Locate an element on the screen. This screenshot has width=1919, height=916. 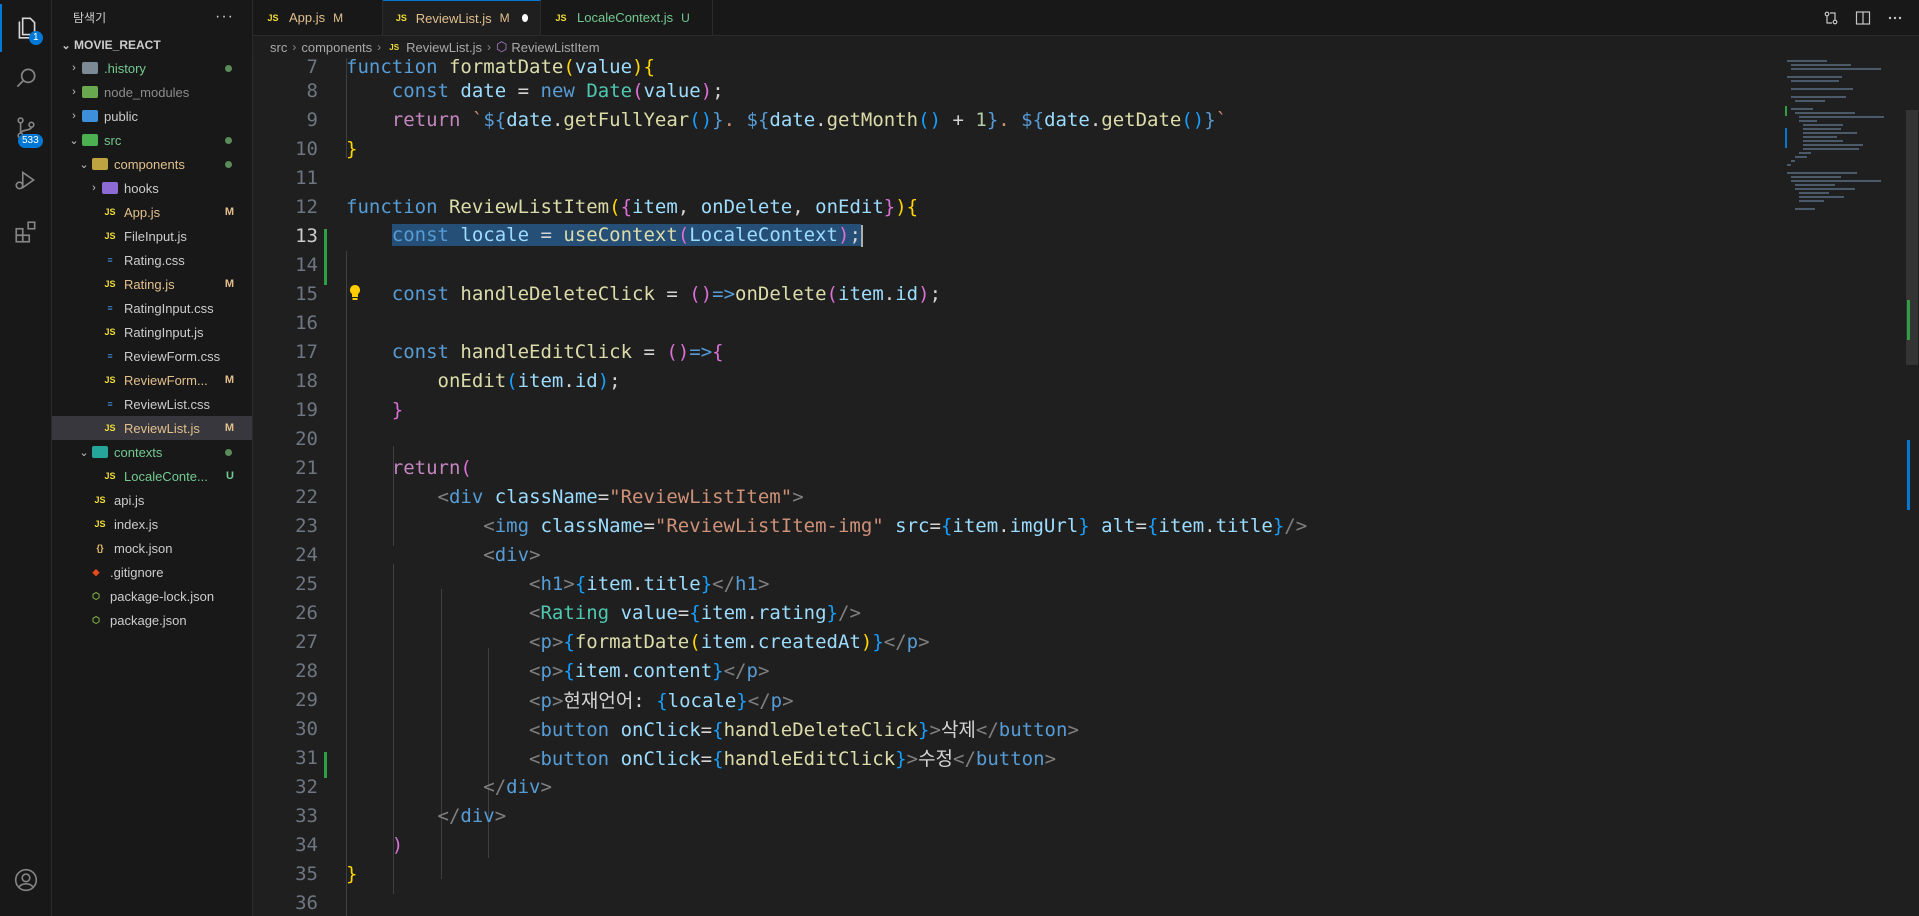
tree-item-index-js: JS index.js is located at coordinates (152, 524).